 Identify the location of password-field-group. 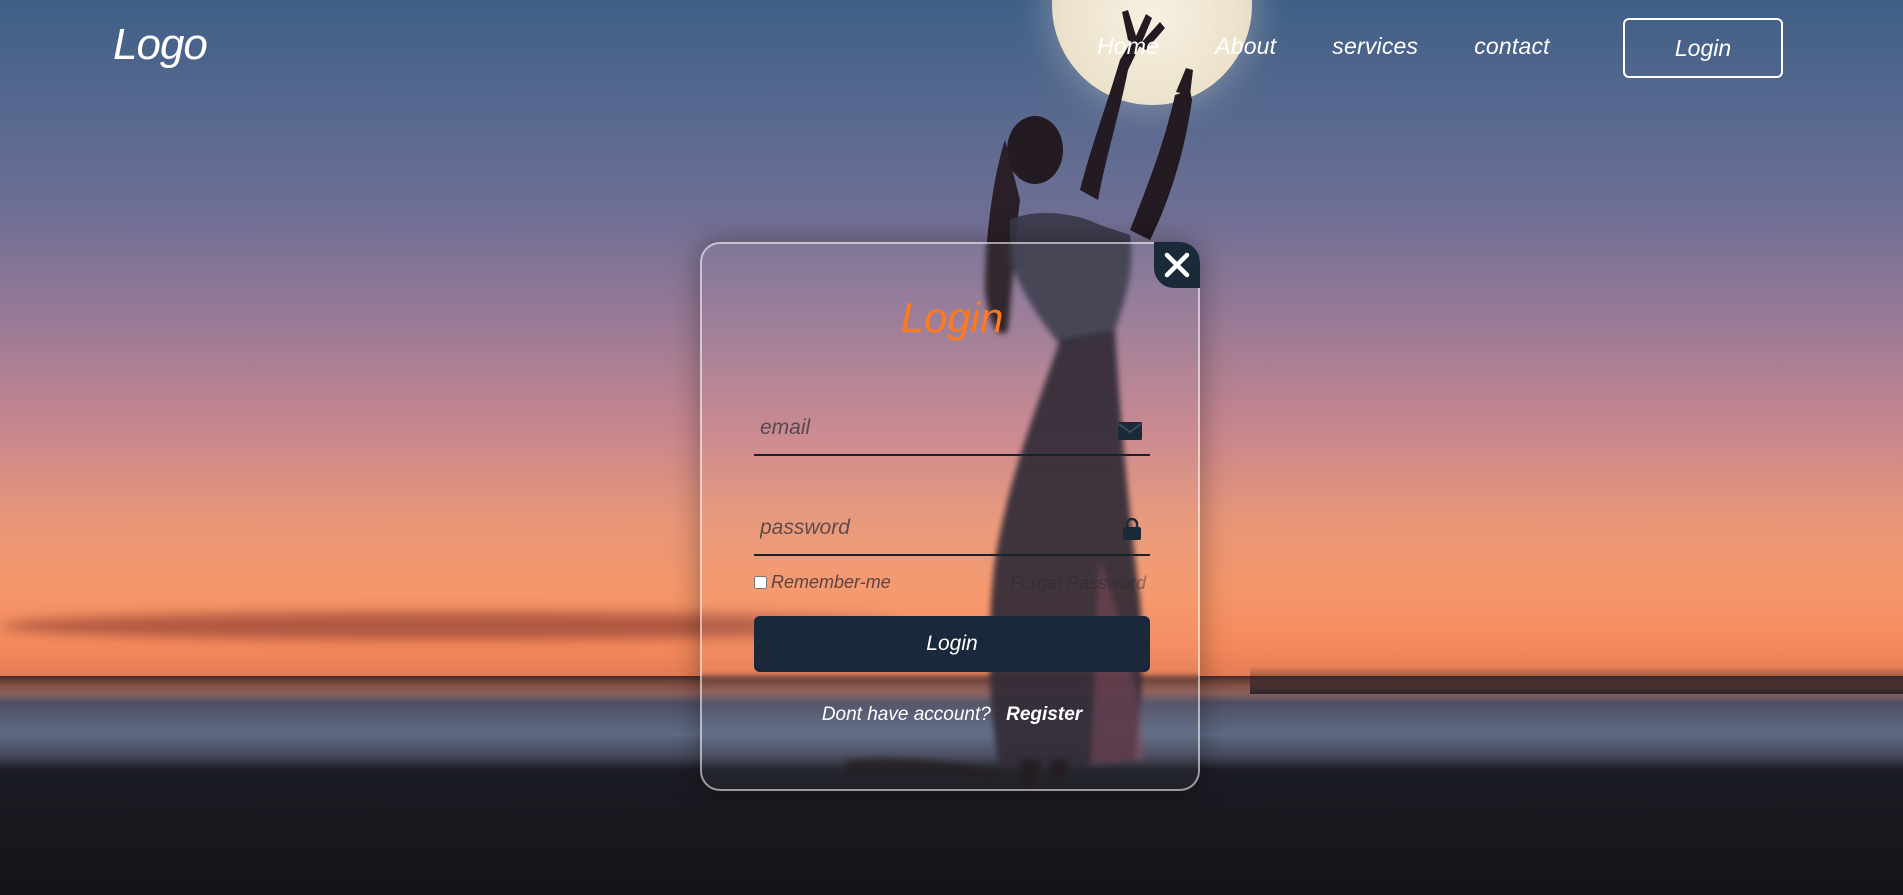
(952, 530).